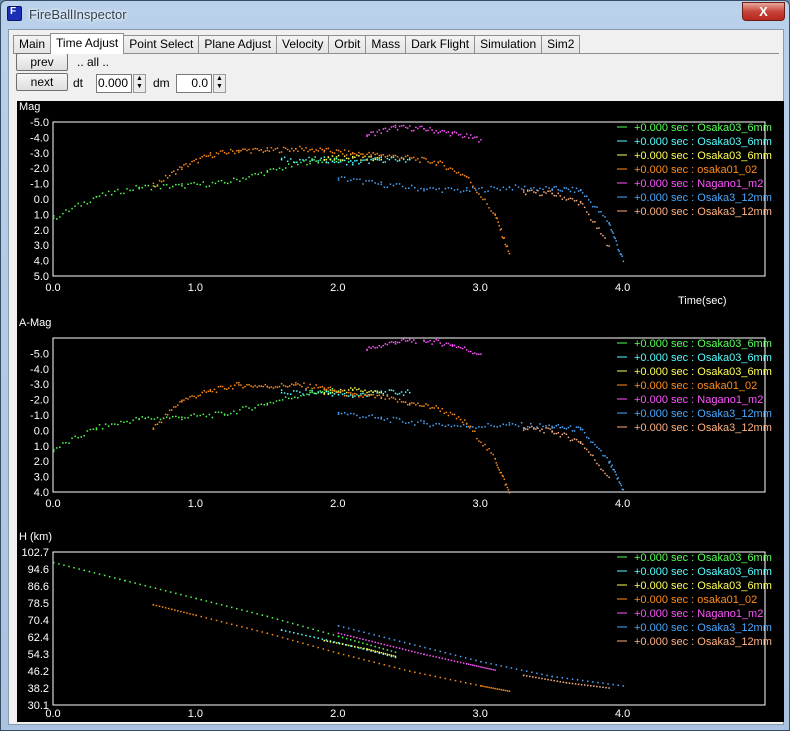 The width and height of the screenshot is (790, 731). I want to click on dt-input: 0.000, so click(114, 83).